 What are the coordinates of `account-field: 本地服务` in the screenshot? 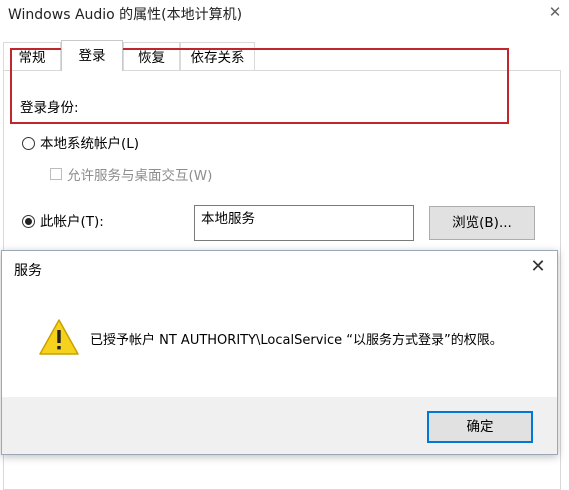 It's located at (304, 223).